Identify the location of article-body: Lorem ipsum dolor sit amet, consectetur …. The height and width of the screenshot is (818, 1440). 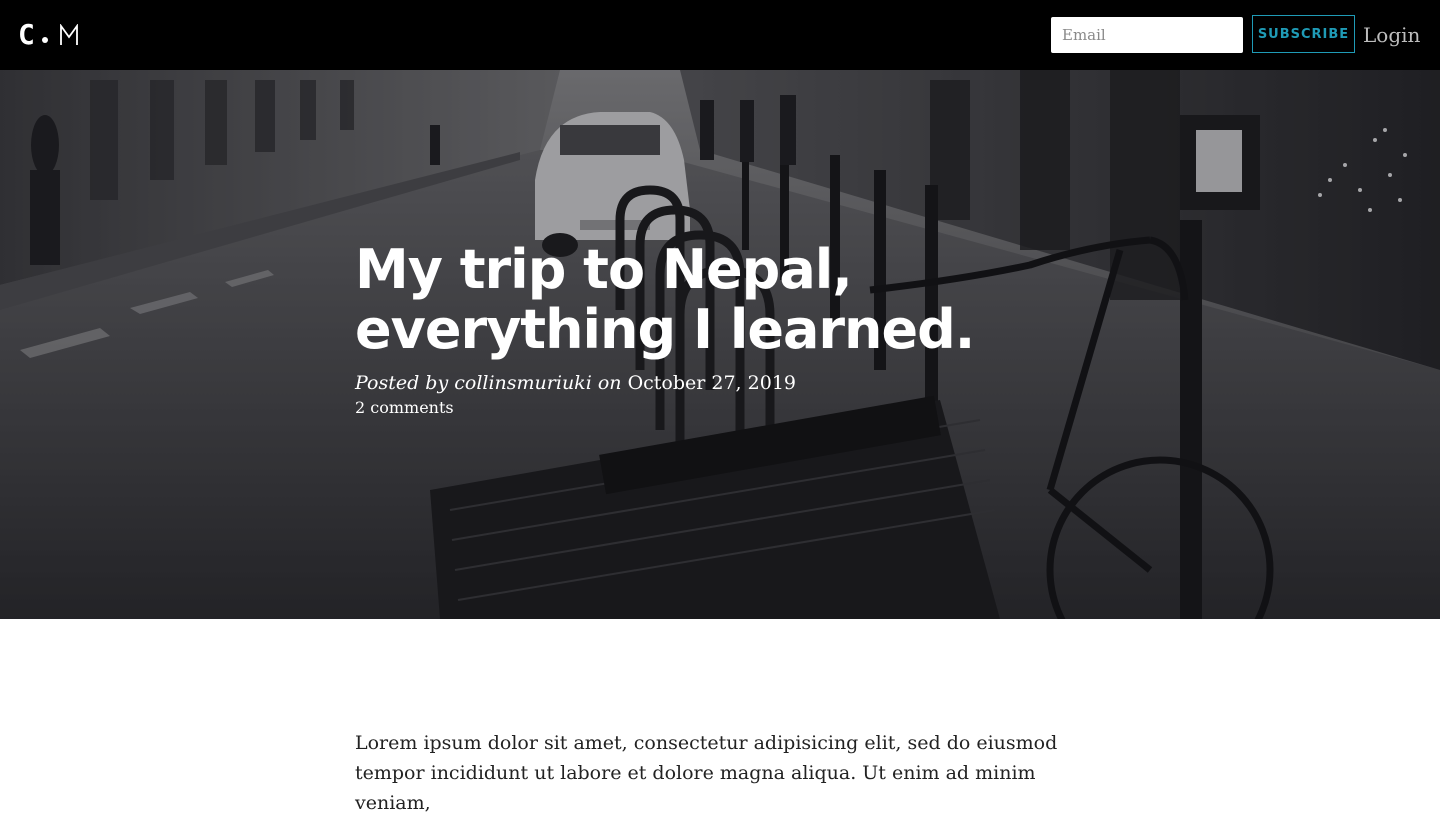
(725, 773).